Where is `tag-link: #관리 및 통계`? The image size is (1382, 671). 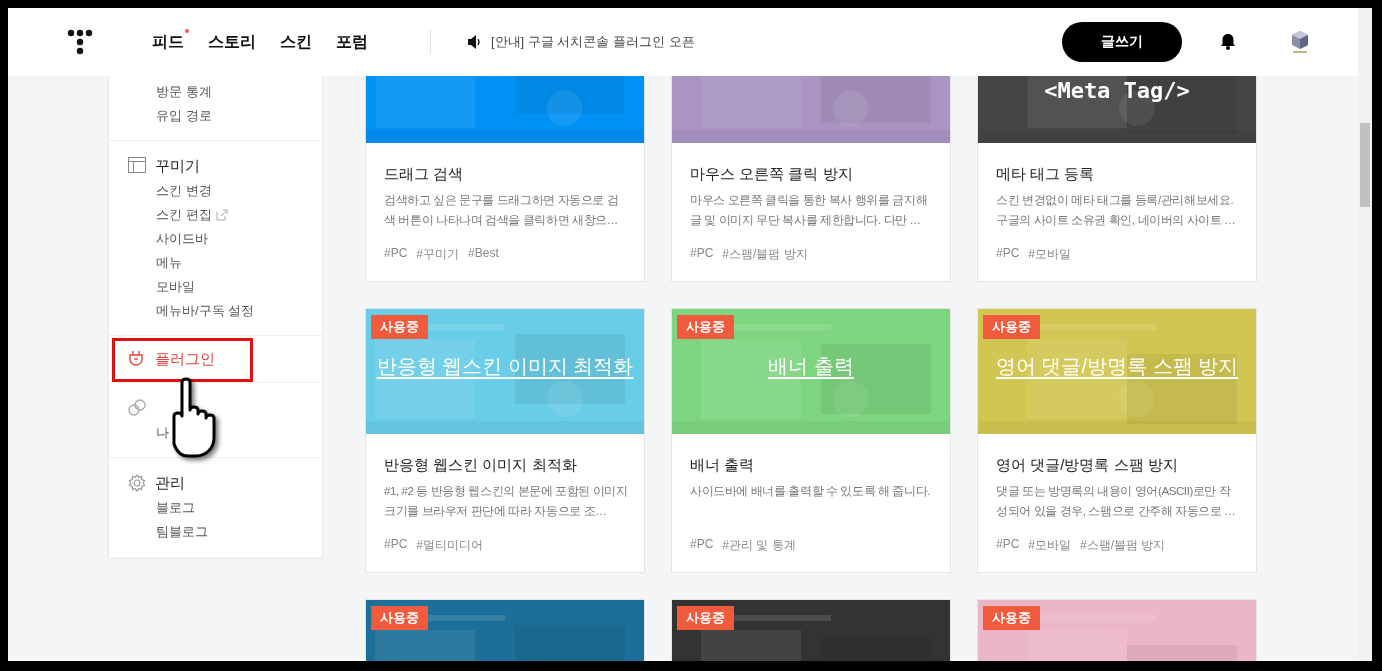
tag-link: #관리 및 통계 is located at coordinates (759, 545).